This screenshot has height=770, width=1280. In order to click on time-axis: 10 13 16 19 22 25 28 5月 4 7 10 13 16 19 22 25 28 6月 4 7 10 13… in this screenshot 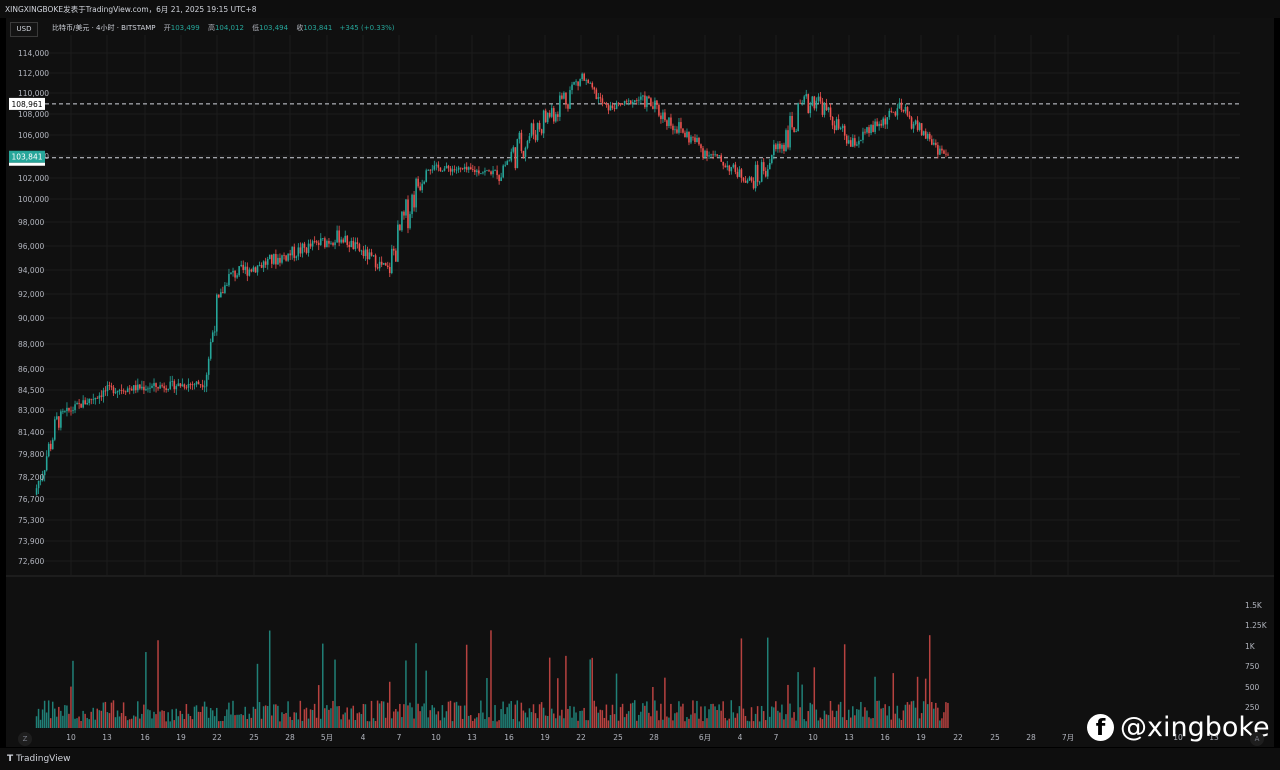, I will do `click(642, 737)`.